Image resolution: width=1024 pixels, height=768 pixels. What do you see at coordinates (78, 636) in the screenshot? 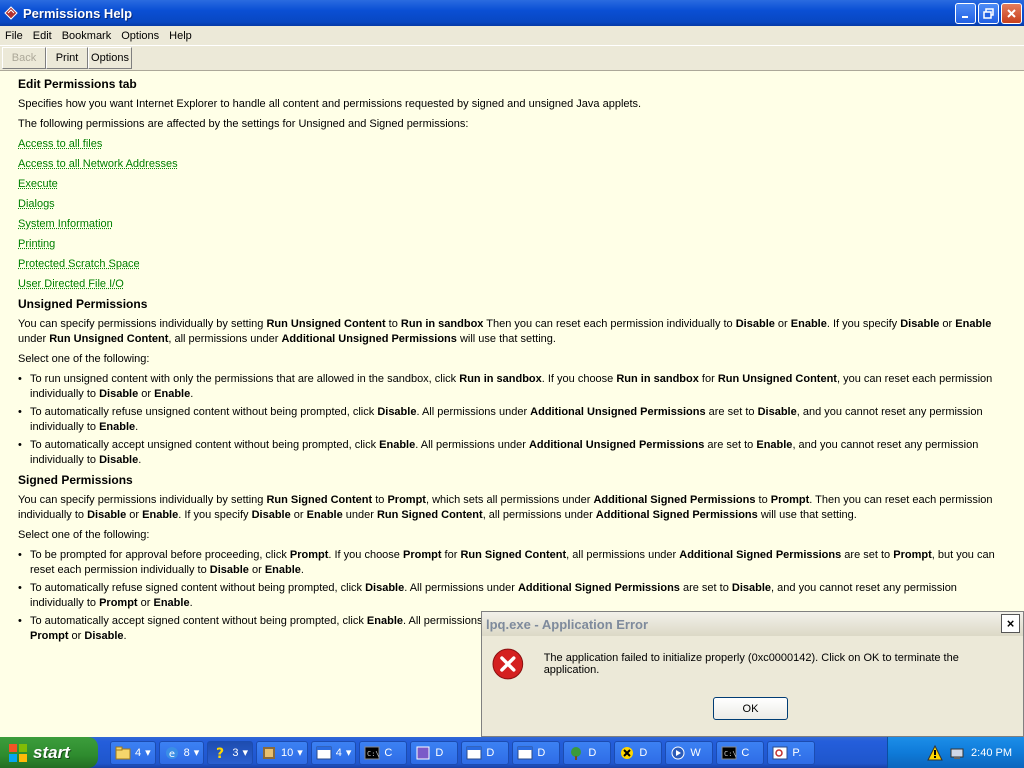
I see `list-item-text-continued: Prompt or Disable.` at bounding box center [78, 636].